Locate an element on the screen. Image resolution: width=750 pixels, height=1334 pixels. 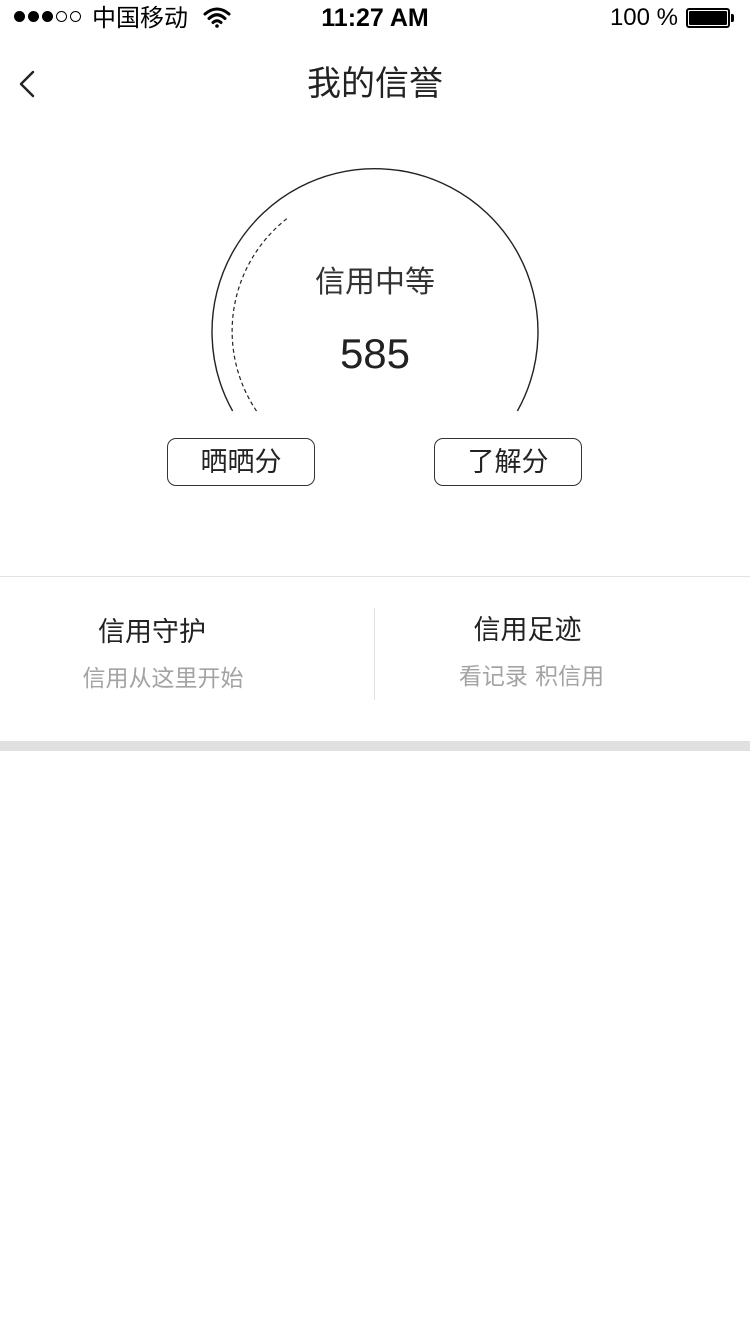
page-title: 我的信誉 is located at coordinates (375, 84).